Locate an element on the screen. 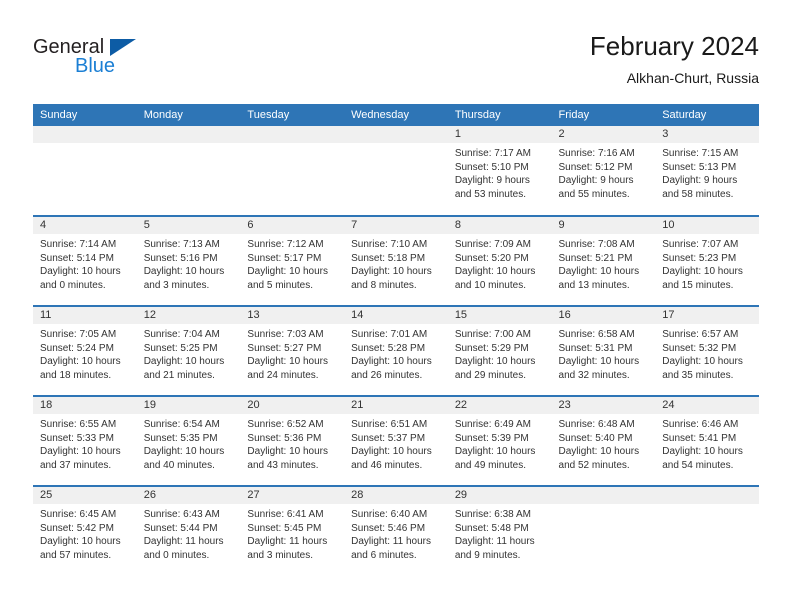  weekday-header-wednesday: Wednesday is located at coordinates (396, 115).